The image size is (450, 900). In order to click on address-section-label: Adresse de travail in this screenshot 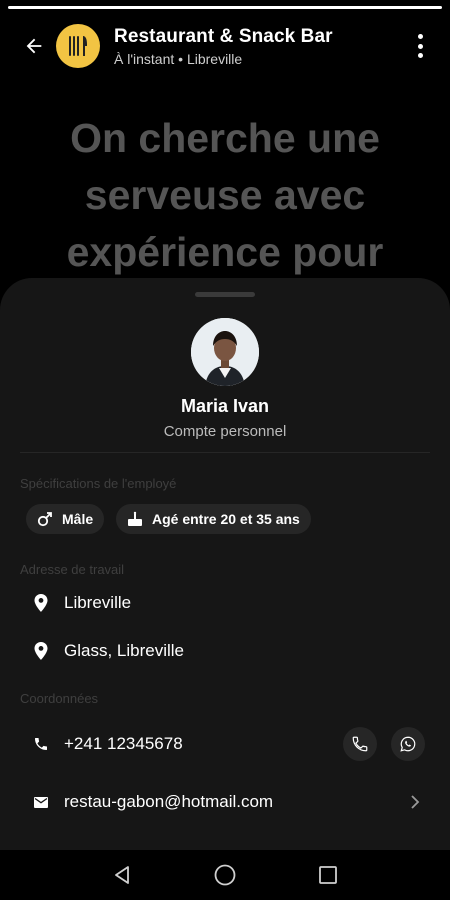, I will do `click(72, 569)`.